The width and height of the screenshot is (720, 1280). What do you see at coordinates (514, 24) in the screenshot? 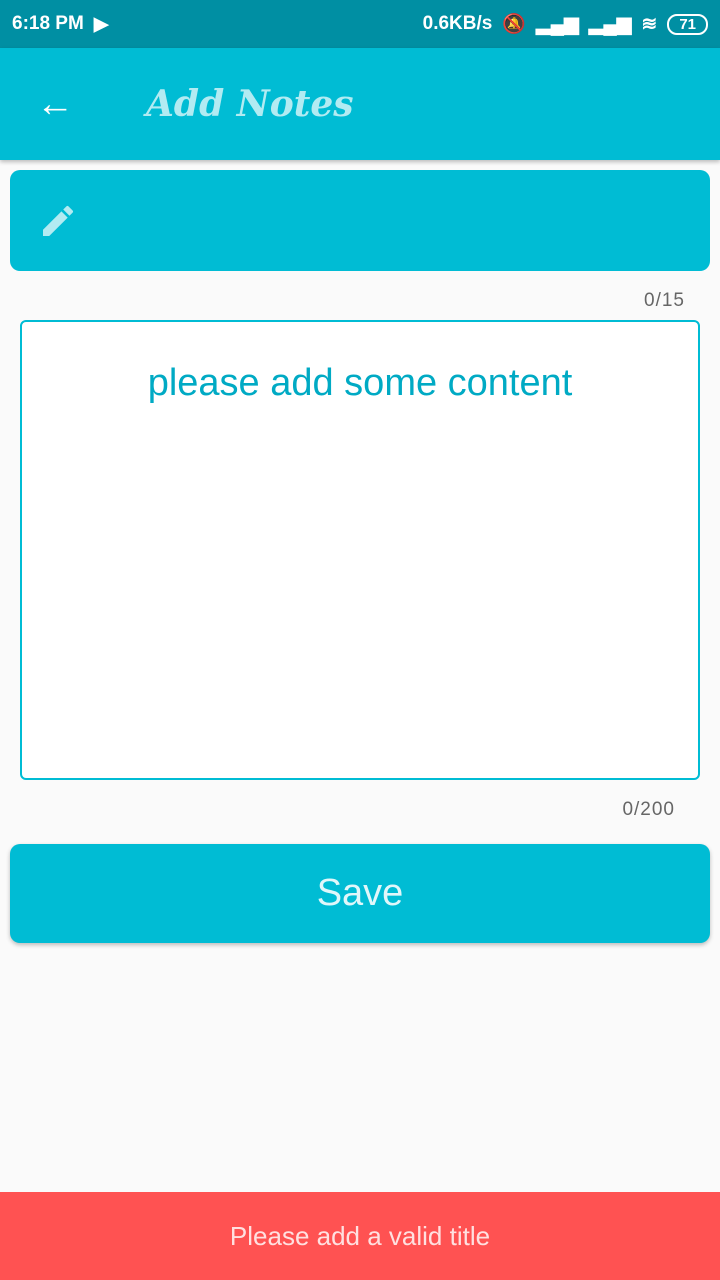
I see `mute-bell-icon: 🔕` at bounding box center [514, 24].